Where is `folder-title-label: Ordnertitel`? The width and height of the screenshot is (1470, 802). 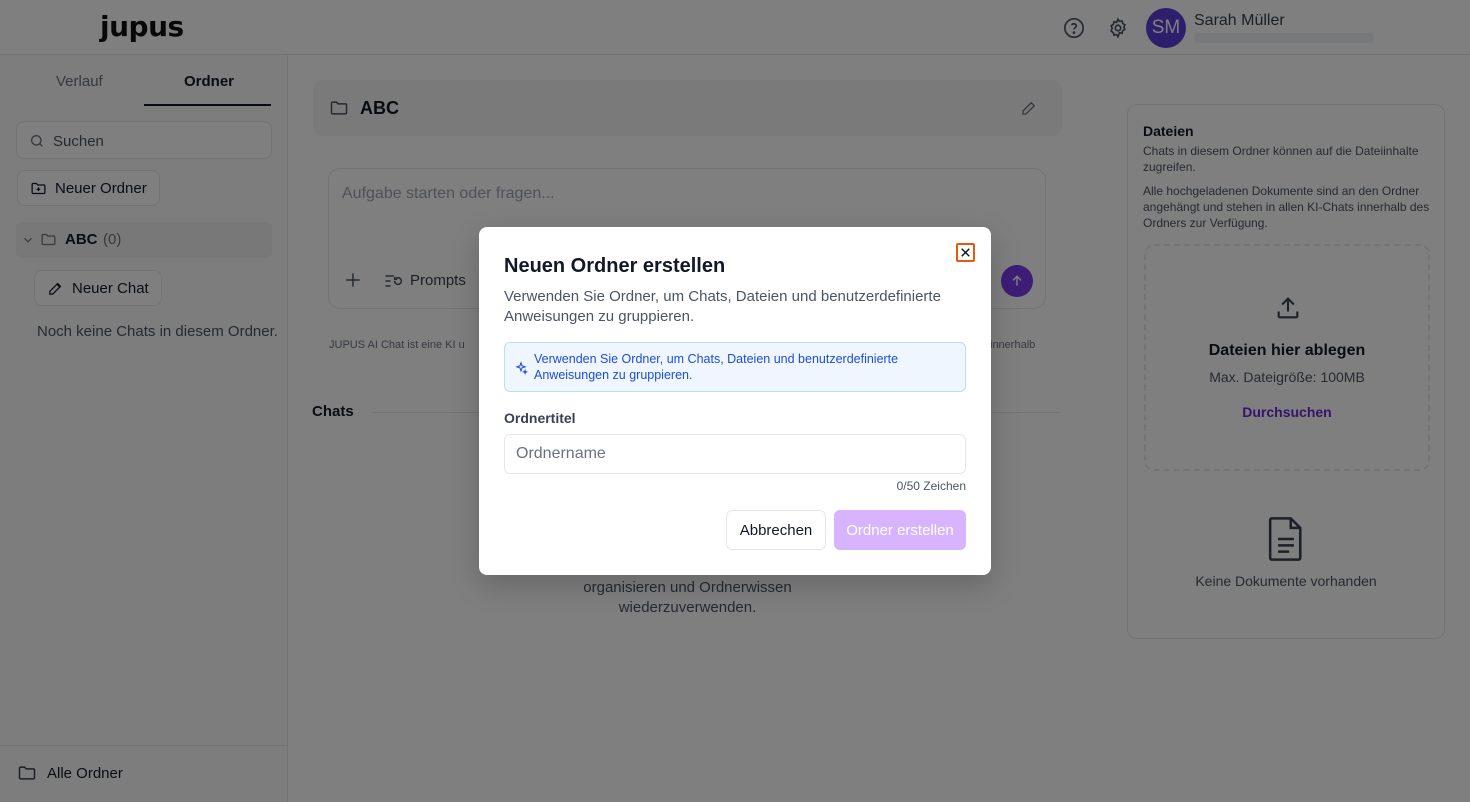 folder-title-label: Ordnertitel is located at coordinates (540, 418).